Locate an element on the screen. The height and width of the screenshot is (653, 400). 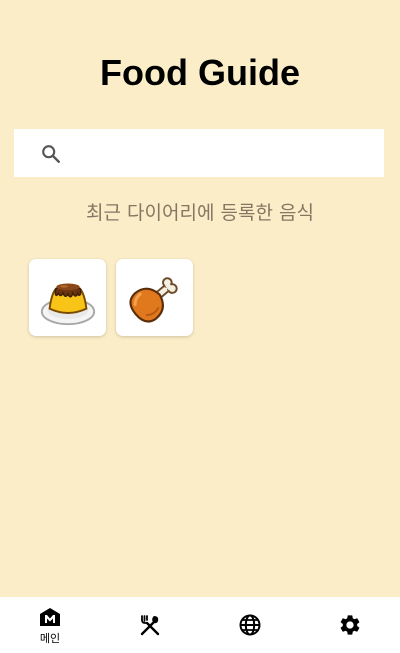
food-card-pudding is located at coordinates (67, 297).